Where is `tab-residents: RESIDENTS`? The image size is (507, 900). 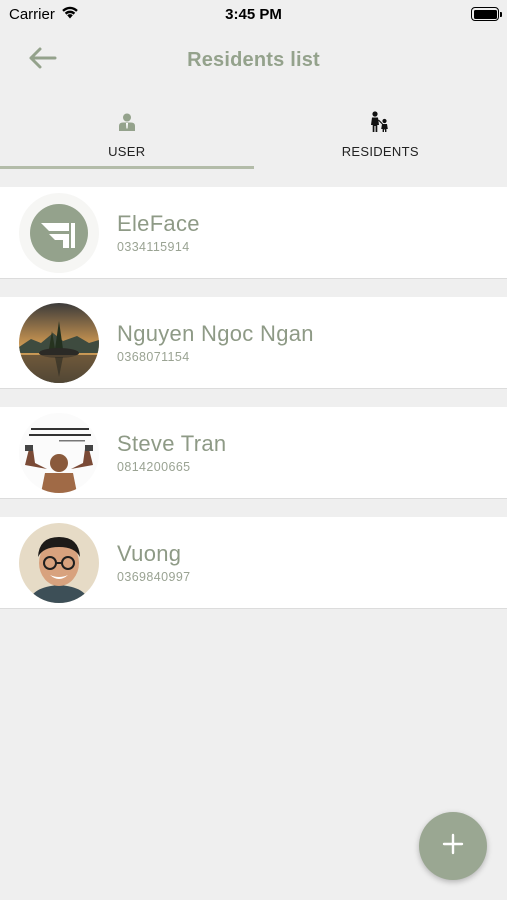 tab-residents: RESIDENTS is located at coordinates (380, 136).